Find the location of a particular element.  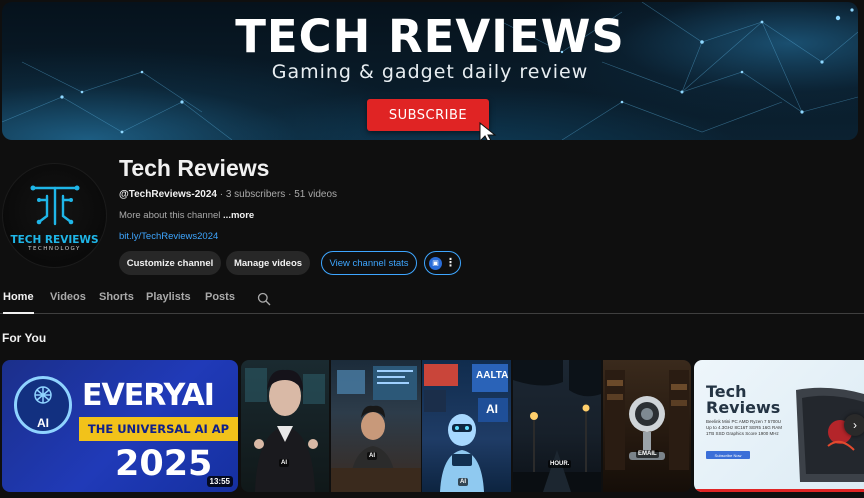

channel-name: Tech Reviews is located at coordinates (194, 168).